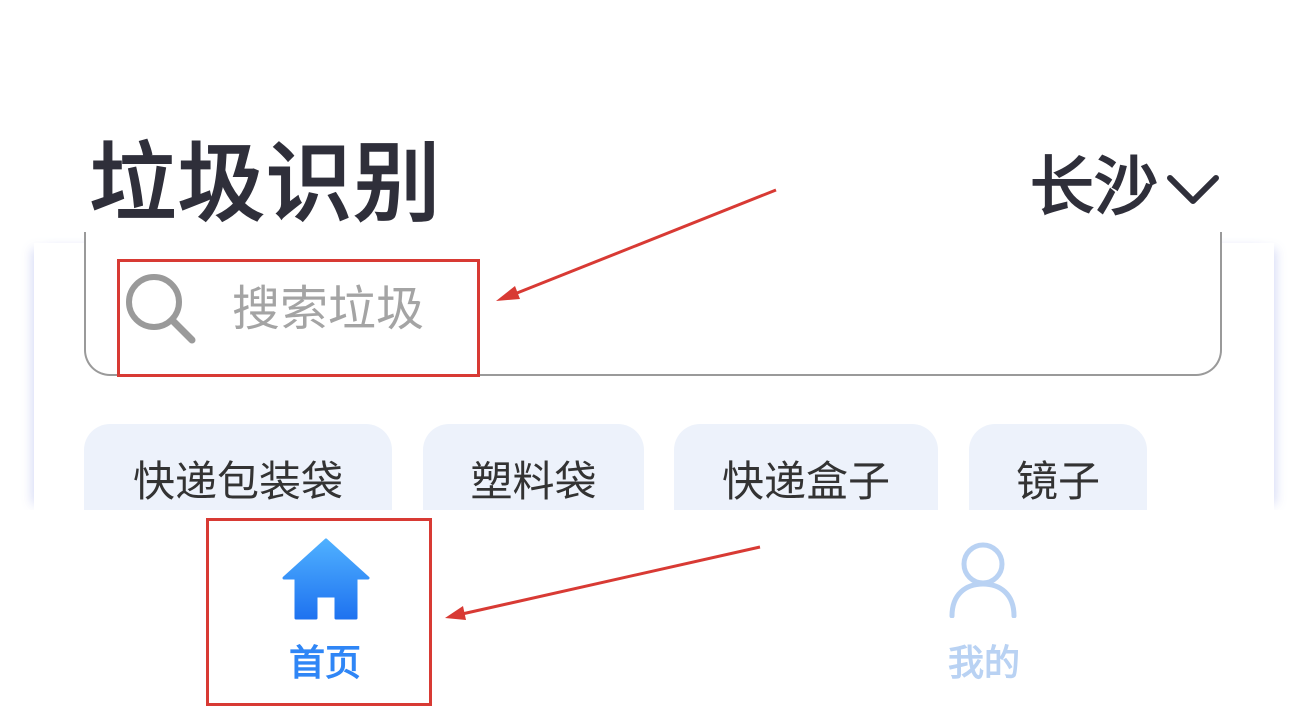 The height and width of the screenshot is (715, 1312). Describe the element at coordinates (533, 467) in the screenshot. I see `quick-tag-chip: 塑料袋` at that location.